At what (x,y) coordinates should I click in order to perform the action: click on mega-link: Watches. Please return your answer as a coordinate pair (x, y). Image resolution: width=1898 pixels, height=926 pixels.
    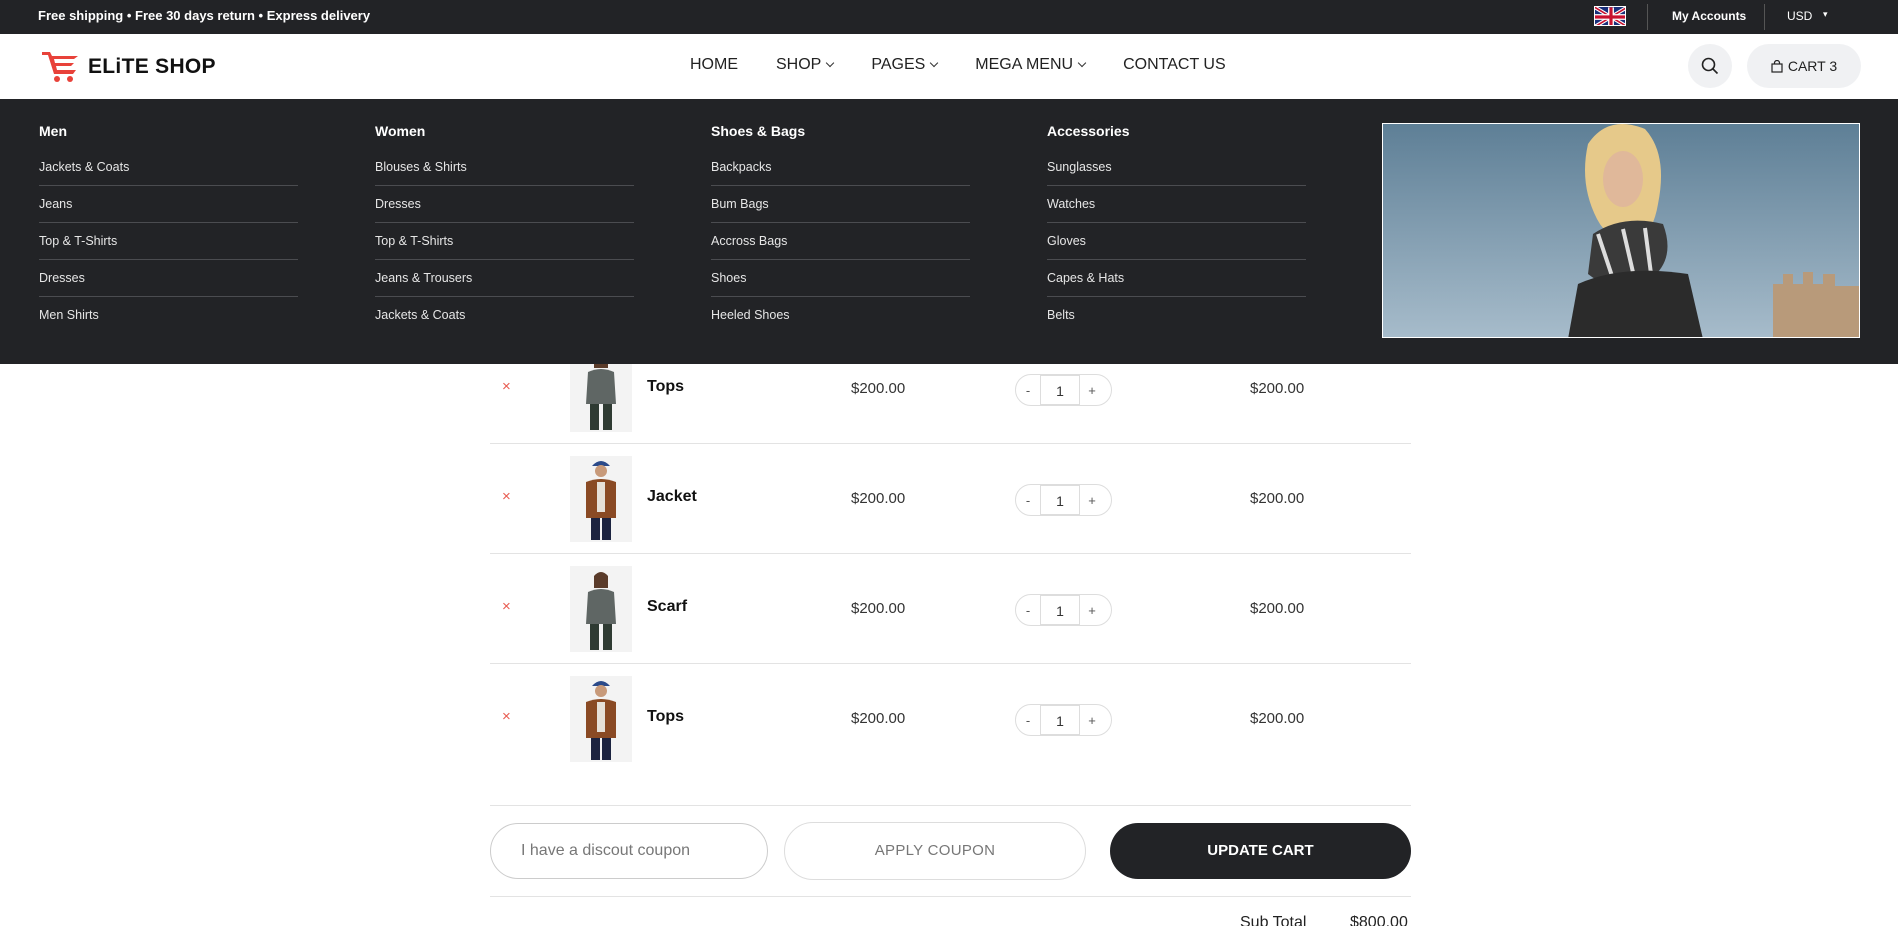
    Looking at the image, I should click on (1176, 204).